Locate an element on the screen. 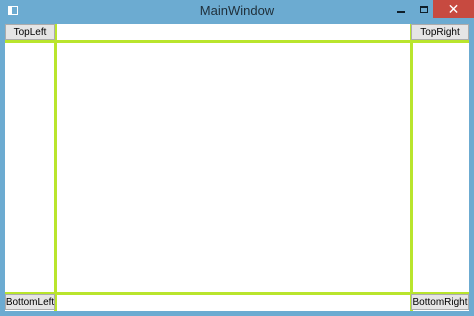  maximize-icon is located at coordinates (424, 9).